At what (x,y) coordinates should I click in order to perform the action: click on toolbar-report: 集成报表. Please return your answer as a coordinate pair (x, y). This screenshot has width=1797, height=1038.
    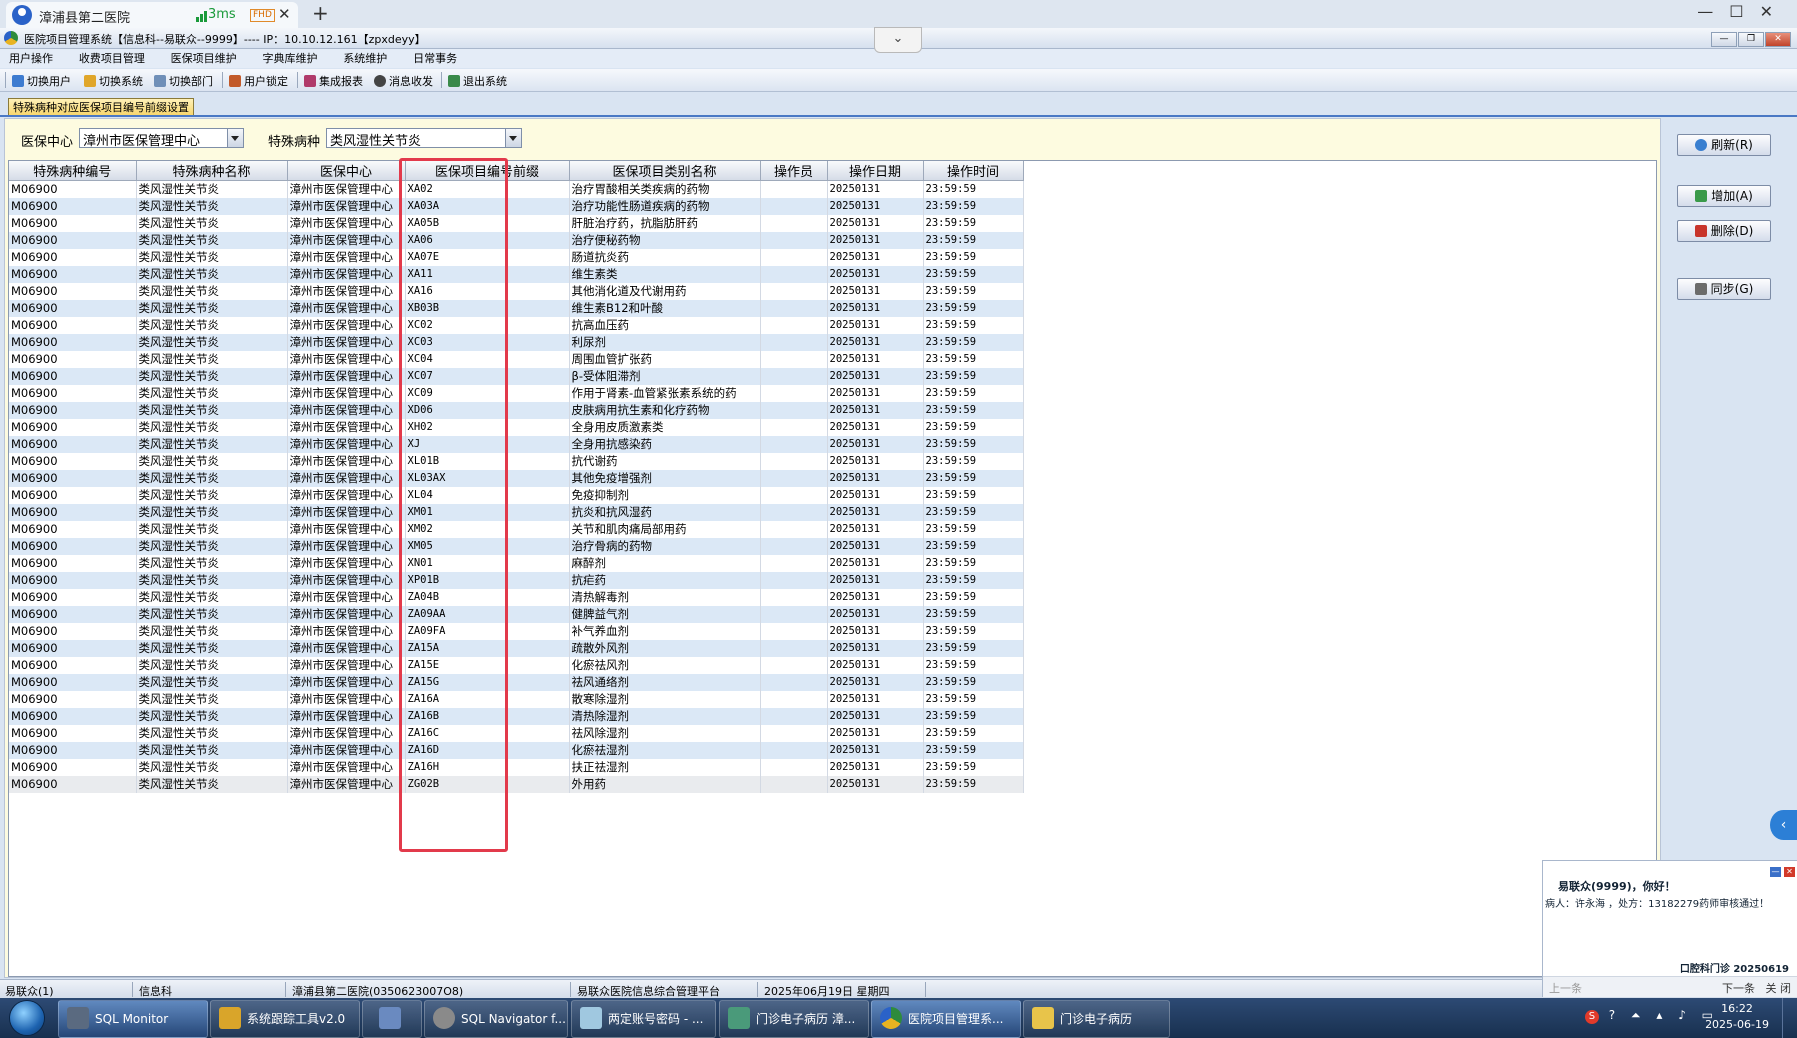
    Looking at the image, I should click on (333, 81).